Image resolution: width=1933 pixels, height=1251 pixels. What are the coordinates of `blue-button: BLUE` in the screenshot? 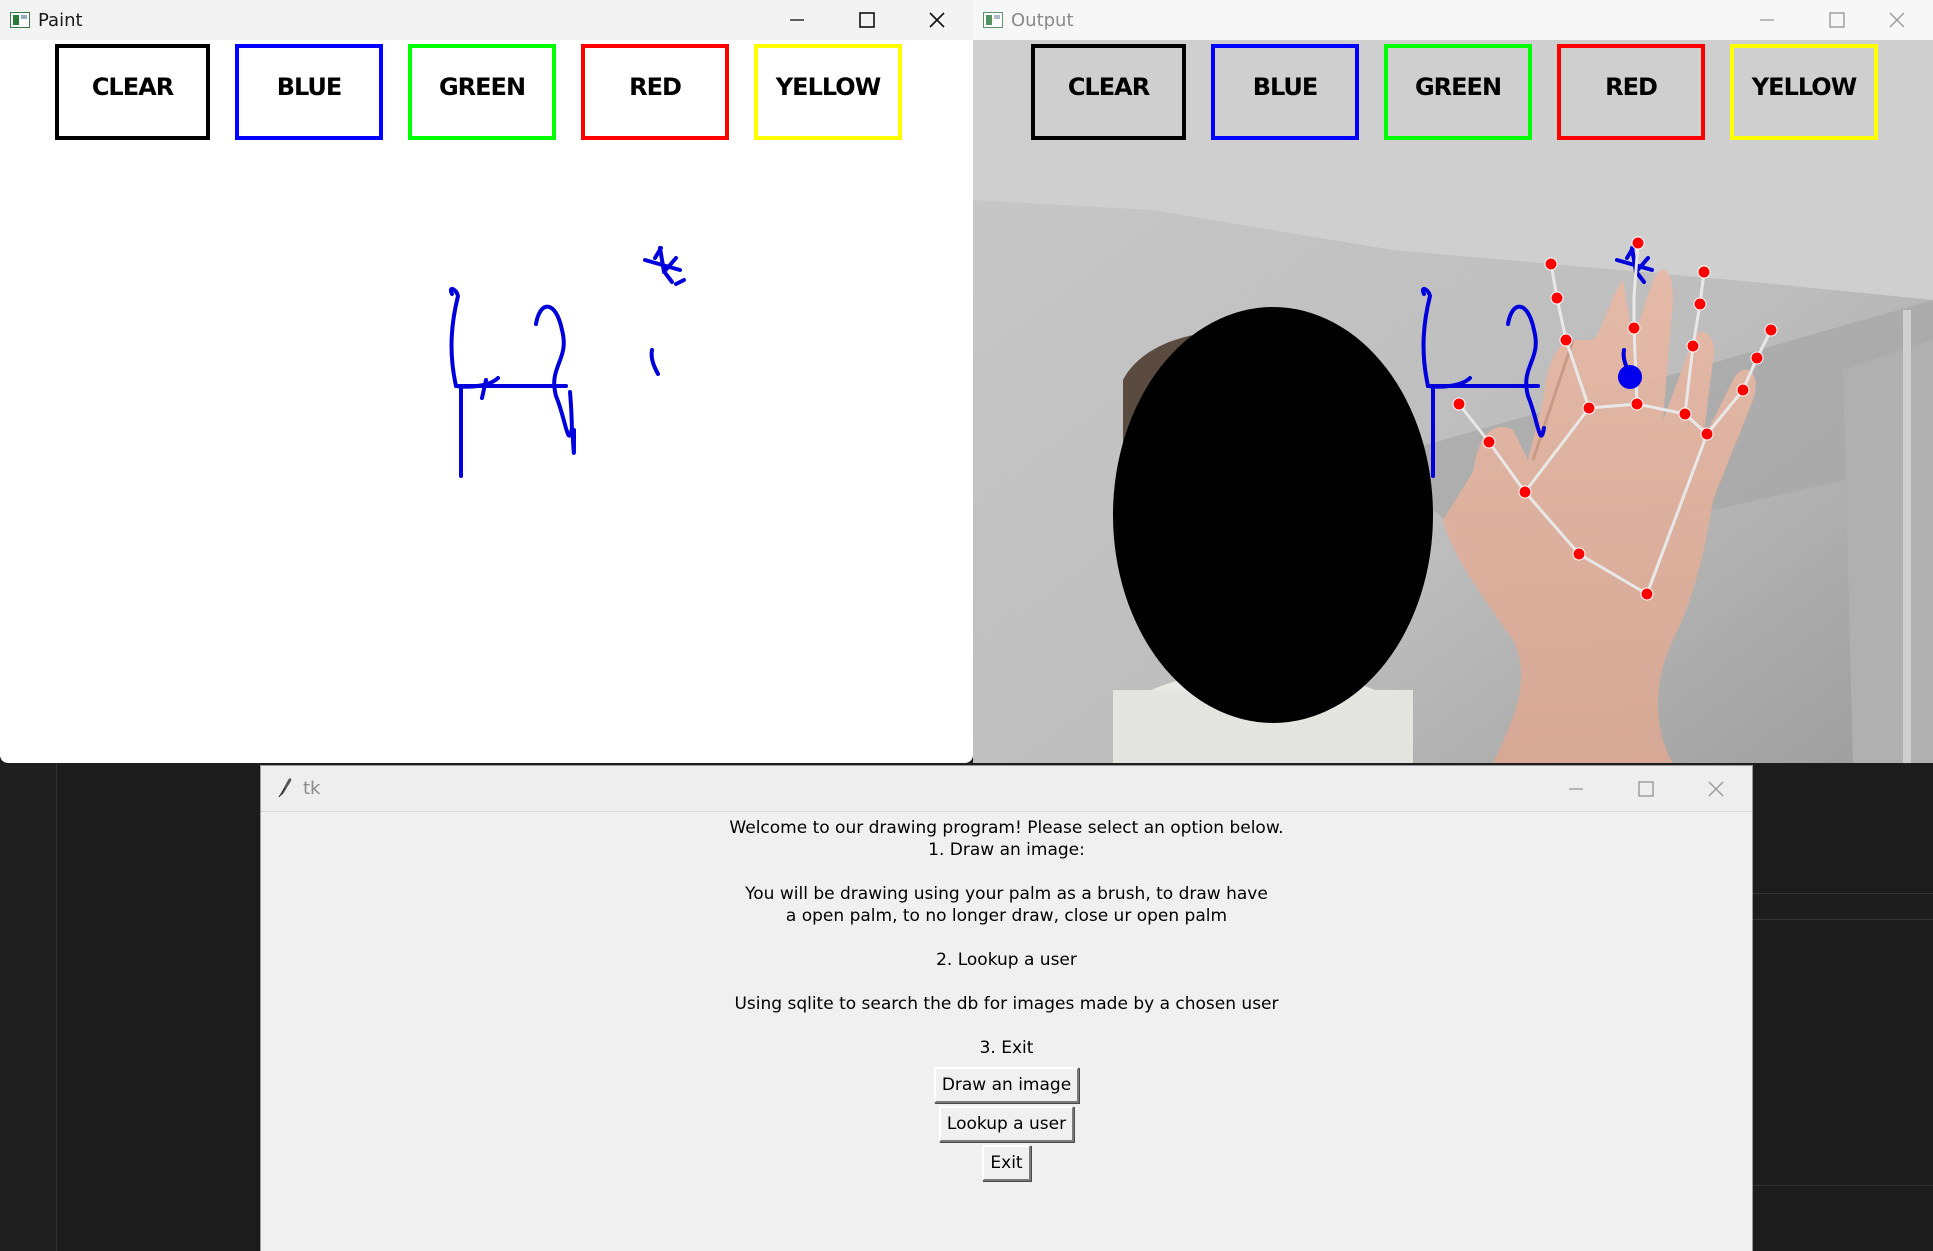 It's located at (309, 92).